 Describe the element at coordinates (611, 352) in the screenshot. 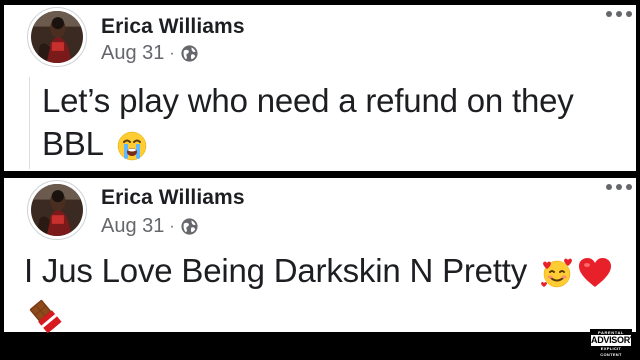

I see `advisory-bottom-text: EXPLICIT CONTENT` at that location.